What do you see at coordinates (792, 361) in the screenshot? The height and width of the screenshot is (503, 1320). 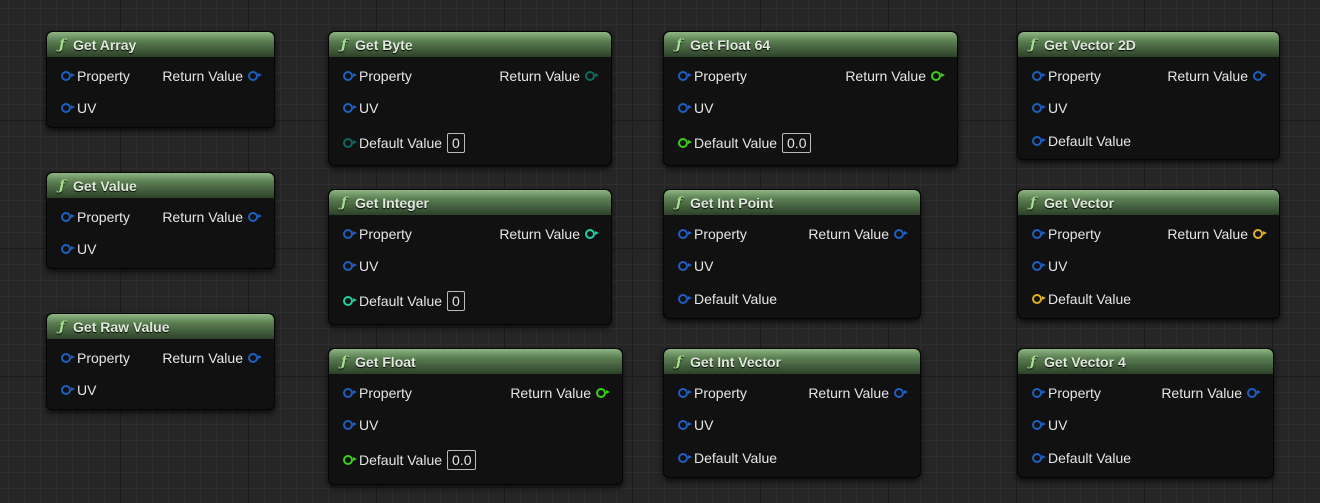 I see `node-header: ƒ Get Int Vector` at bounding box center [792, 361].